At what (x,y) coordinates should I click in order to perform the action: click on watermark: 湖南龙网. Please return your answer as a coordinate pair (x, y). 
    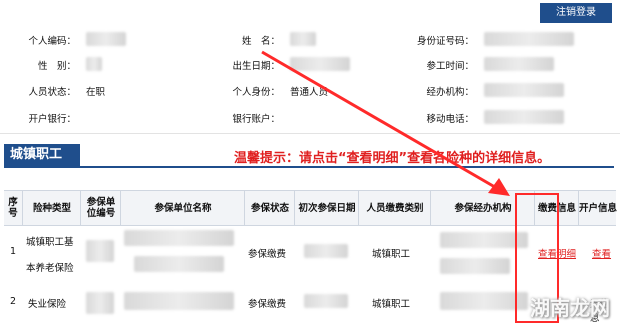
    Looking at the image, I should click on (570, 308).